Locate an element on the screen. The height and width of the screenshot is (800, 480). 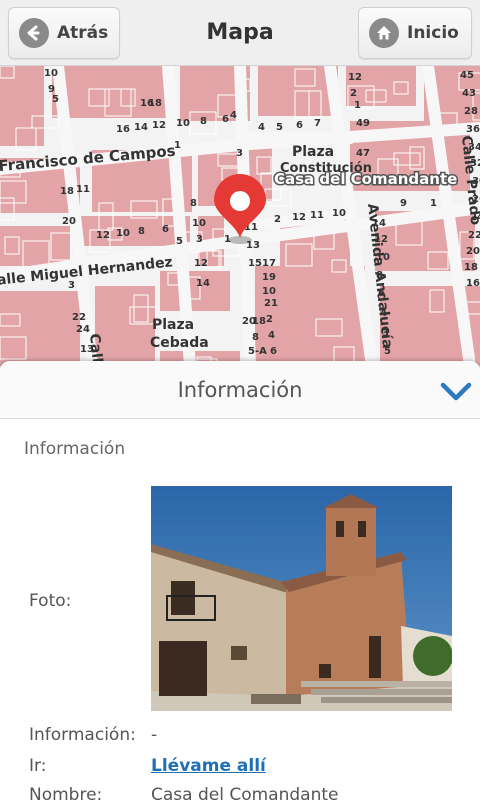
photo-label: Foto: is located at coordinates (50, 601).